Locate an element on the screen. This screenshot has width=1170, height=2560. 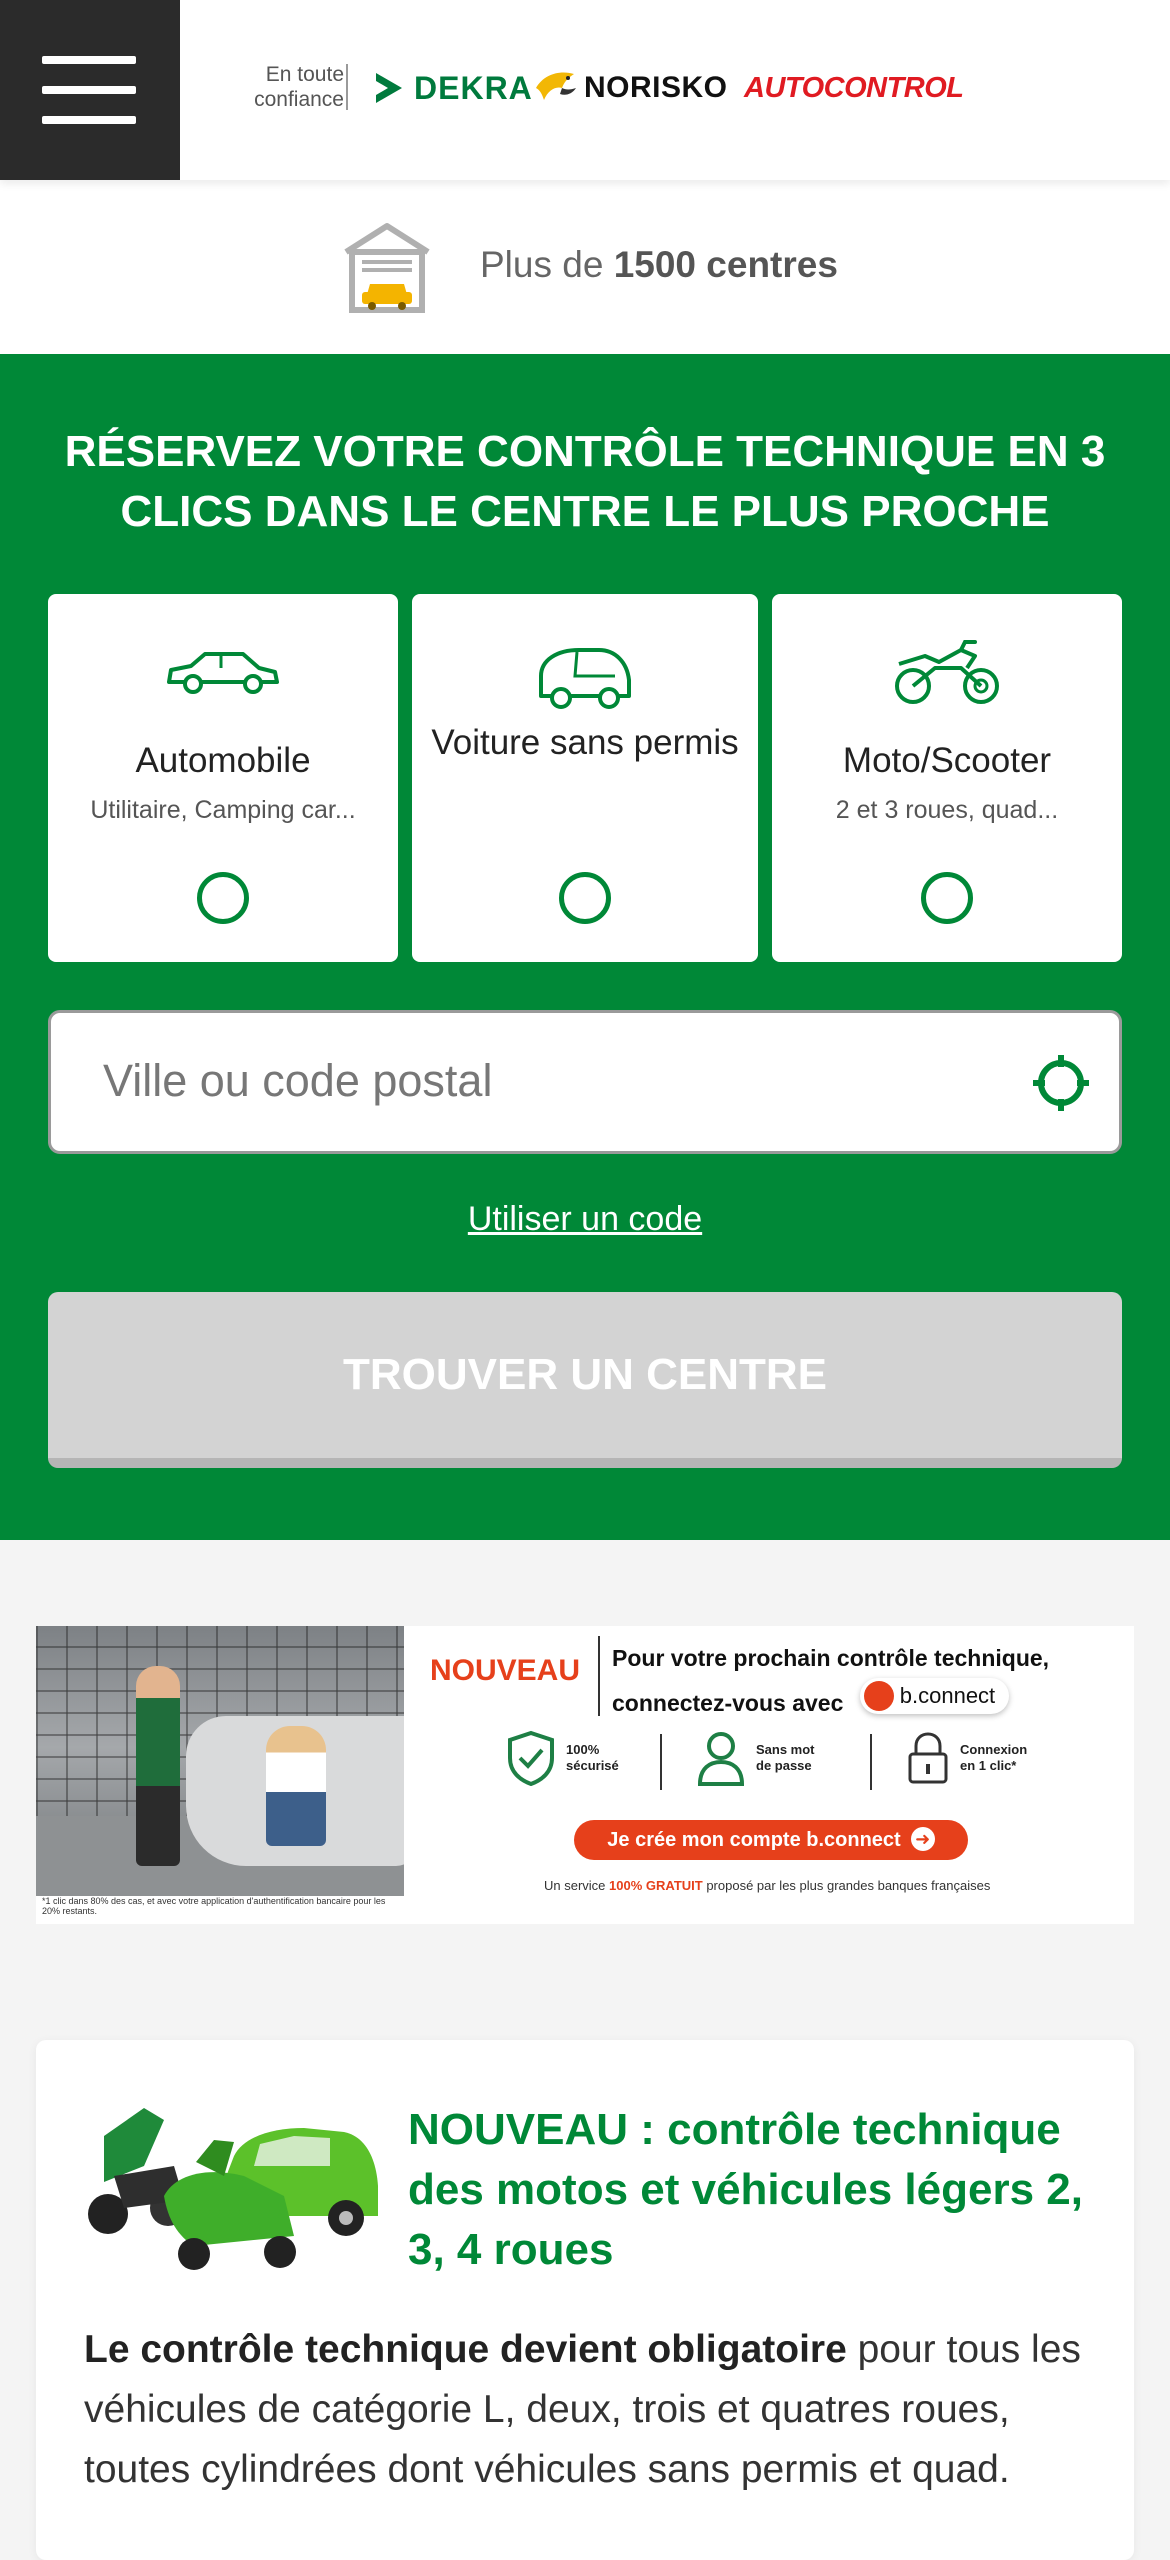
customer-figure is located at coordinates (296, 1786).